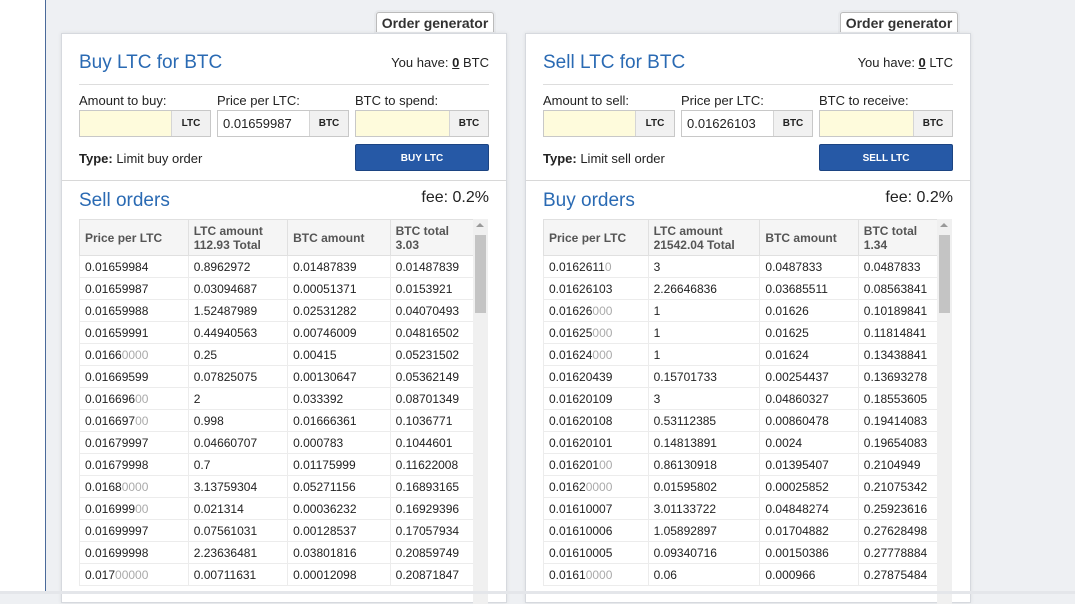 The width and height of the screenshot is (1075, 604). Describe the element at coordinates (339, 530) in the screenshot. I see `btc-amount-cell: 0.00128537` at that location.